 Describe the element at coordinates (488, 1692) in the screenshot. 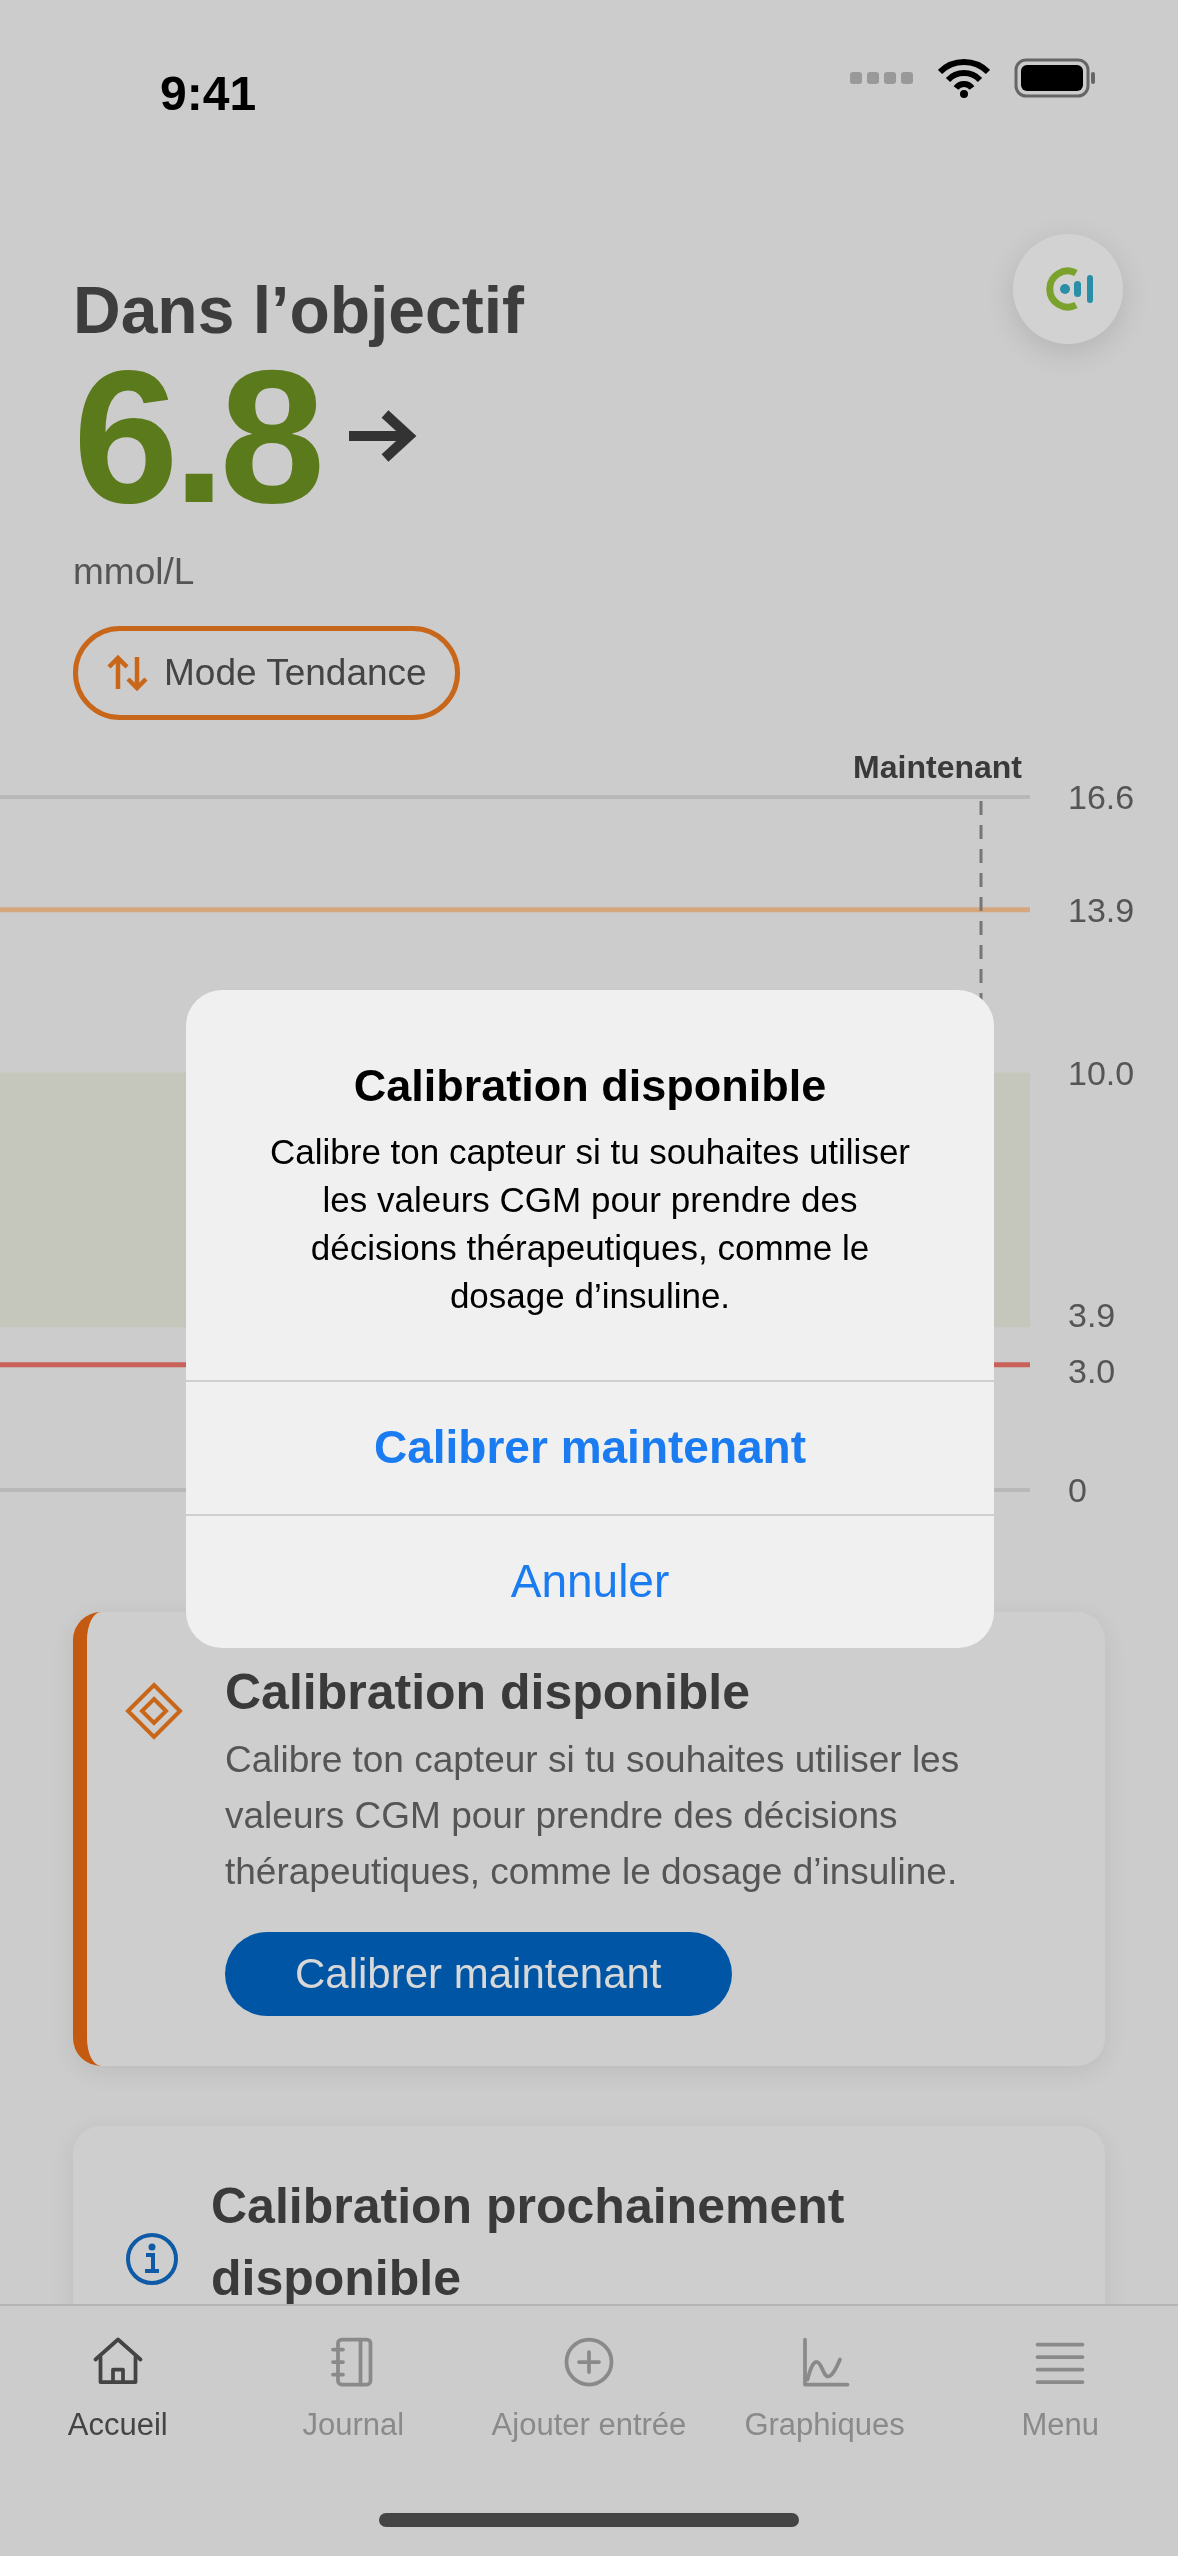

I see `card-title: Calibration disponible` at that location.